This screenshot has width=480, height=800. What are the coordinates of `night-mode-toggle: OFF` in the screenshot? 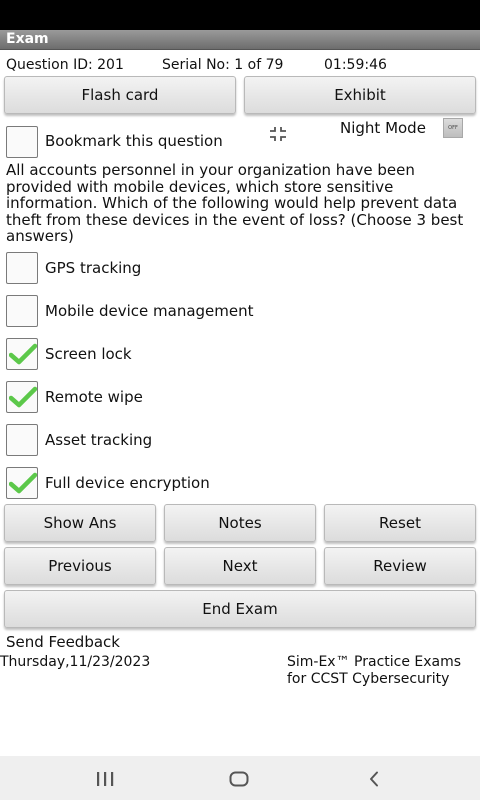 It's located at (453, 128).